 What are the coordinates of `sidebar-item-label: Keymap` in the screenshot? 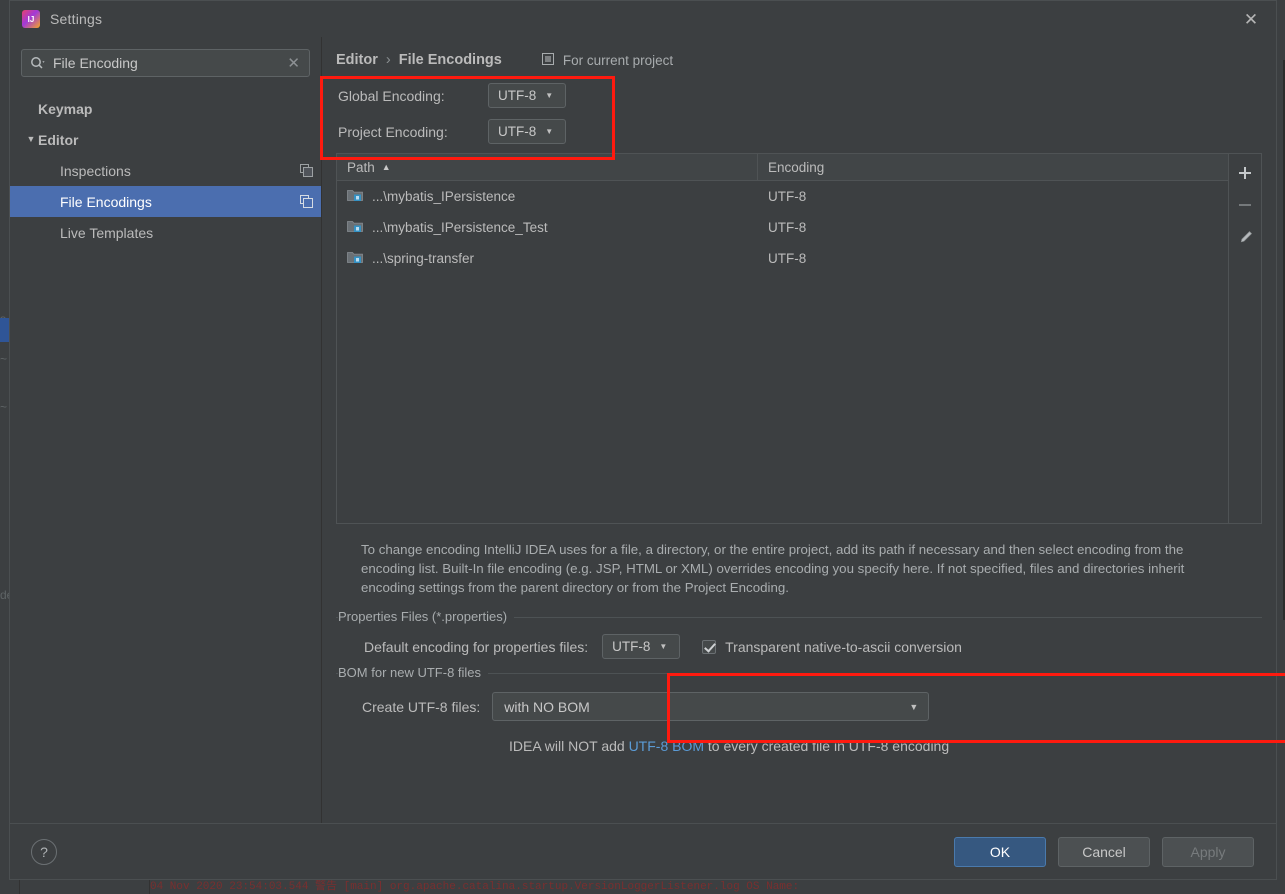 It's located at (65, 108).